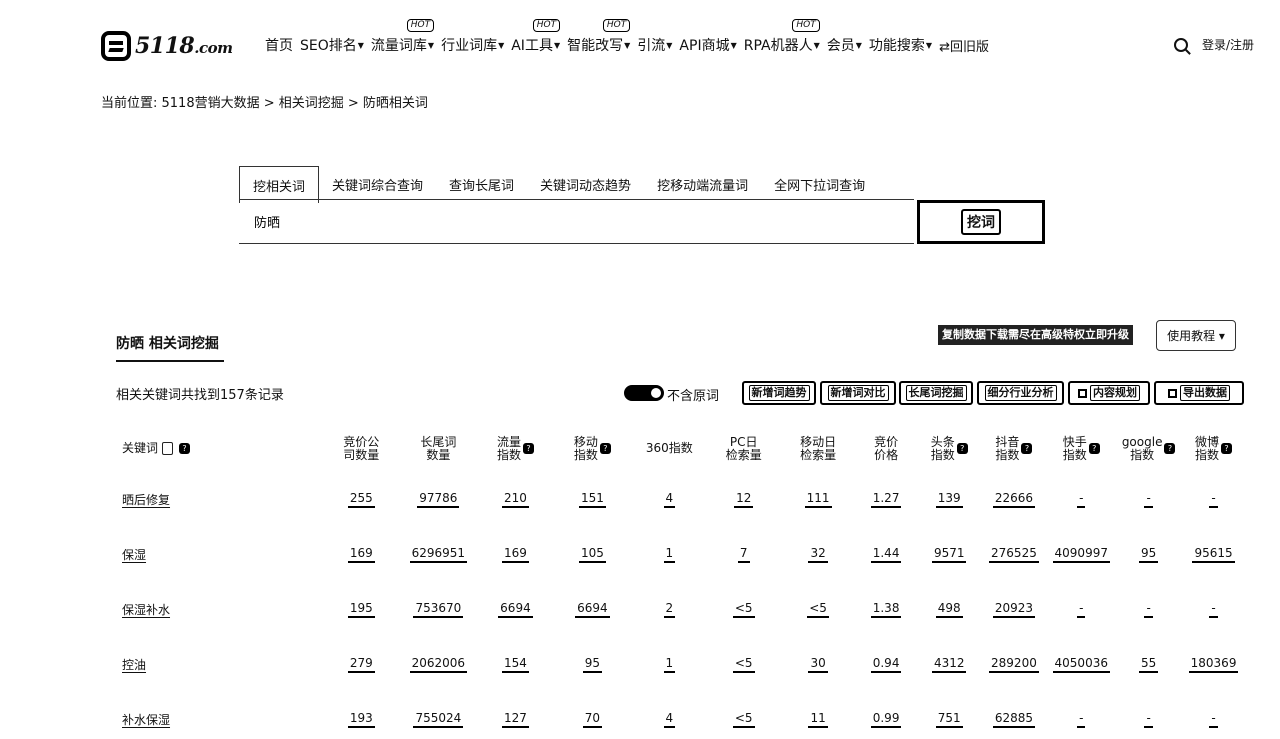 The height and width of the screenshot is (739, 1280). What do you see at coordinates (279, 45) in the screenshot?
I see `nav-item-0: 首页` at bounding box center [279, 45].